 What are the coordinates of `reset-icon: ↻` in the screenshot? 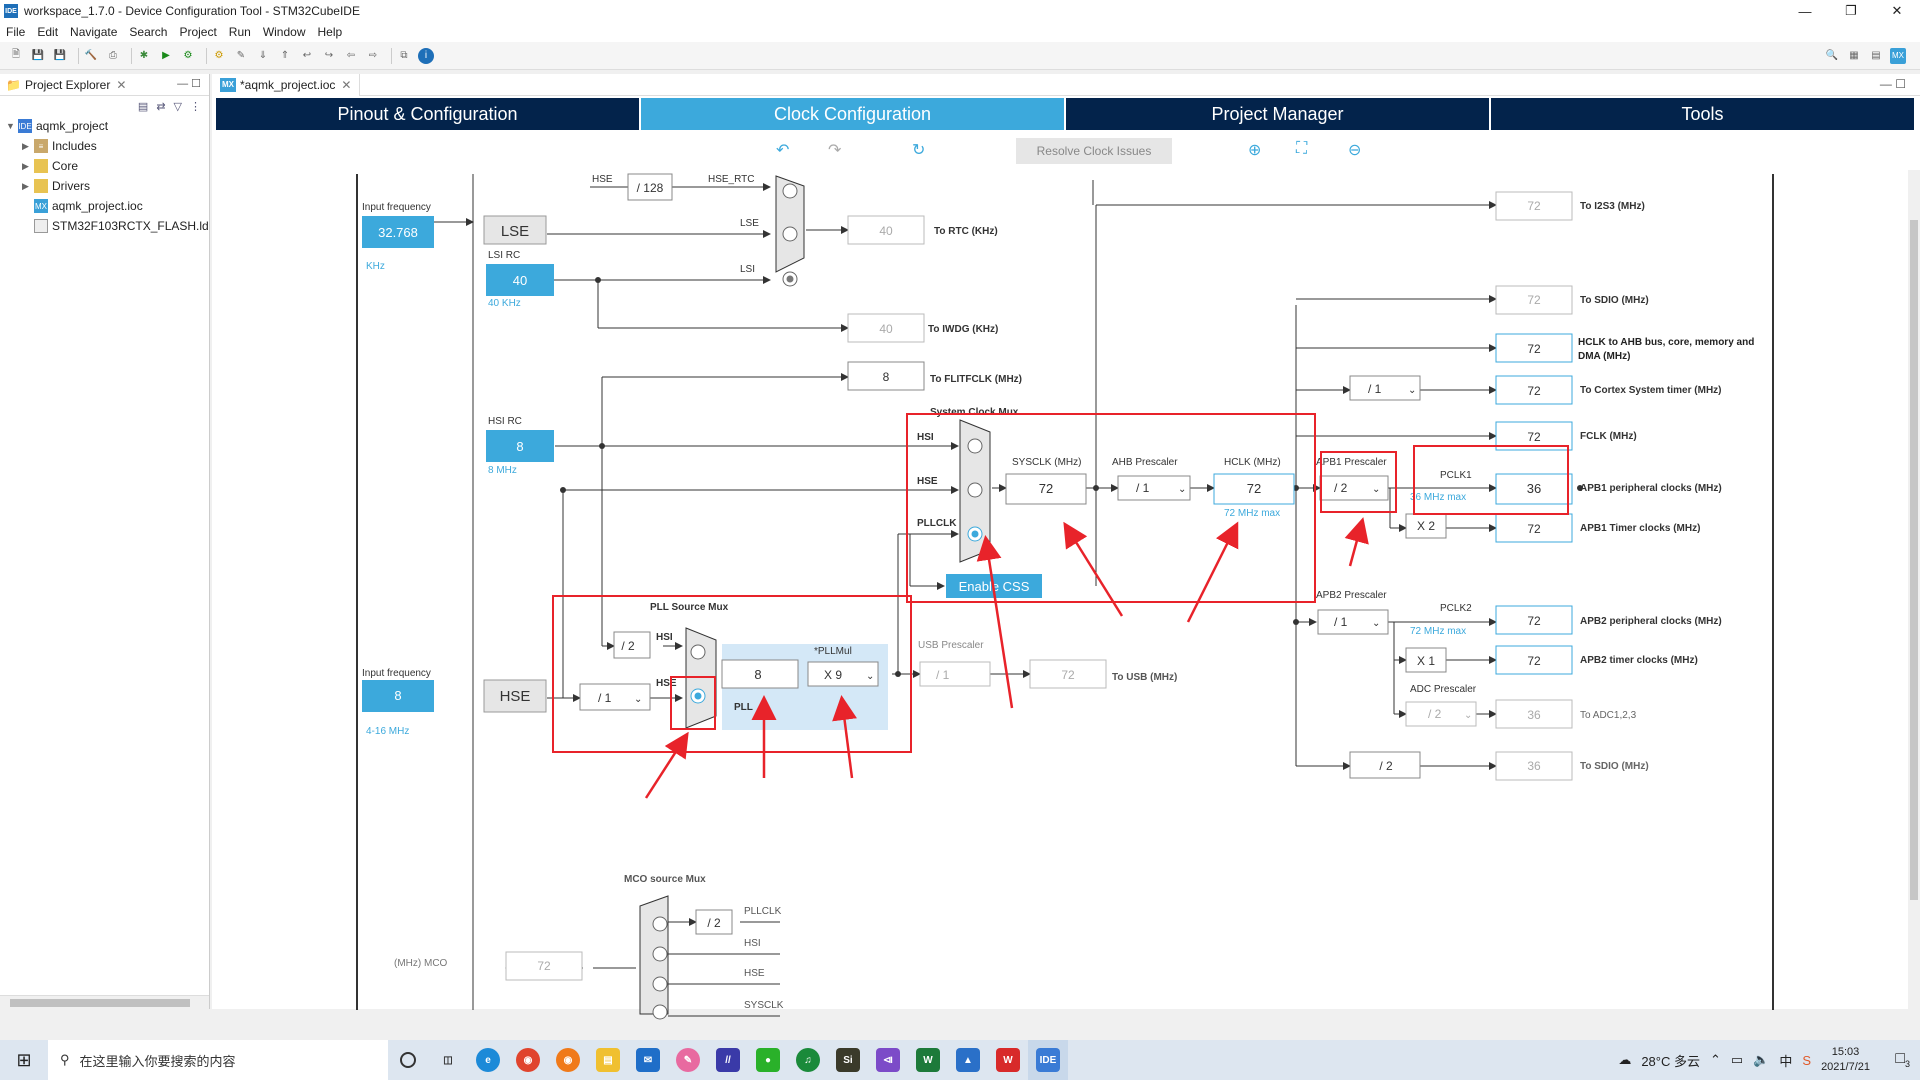 It's located at (918, 150).